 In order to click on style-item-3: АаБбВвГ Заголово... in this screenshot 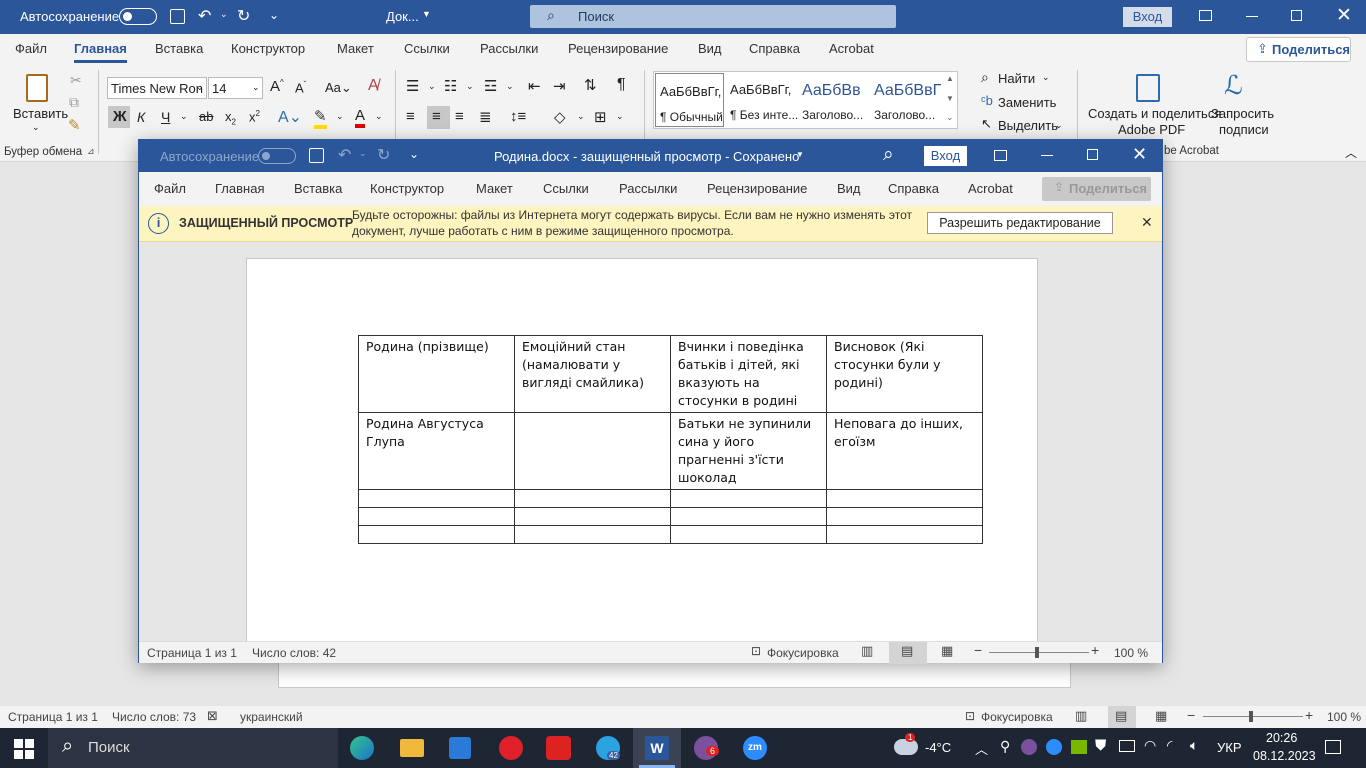, I will do `click(906, 100)`.